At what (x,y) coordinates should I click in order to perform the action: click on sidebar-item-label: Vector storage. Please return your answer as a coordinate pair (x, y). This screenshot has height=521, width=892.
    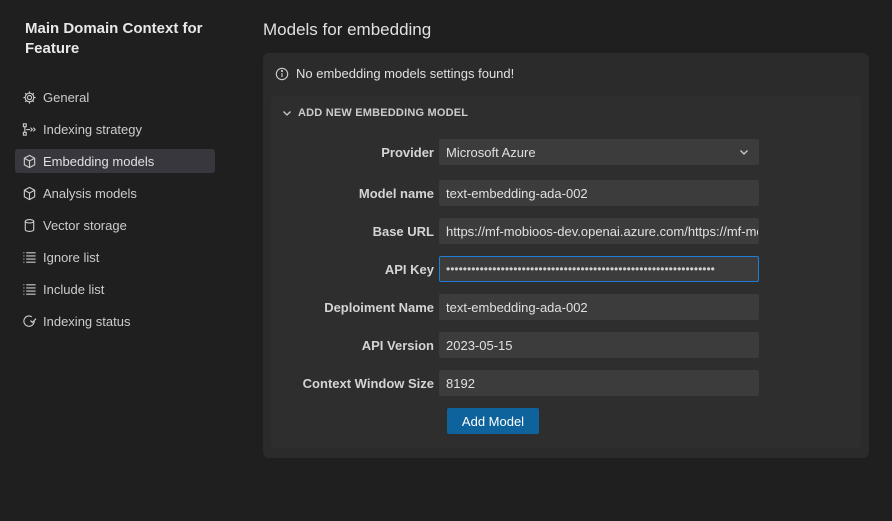
    Looking at the image, I should click on (85, 225).